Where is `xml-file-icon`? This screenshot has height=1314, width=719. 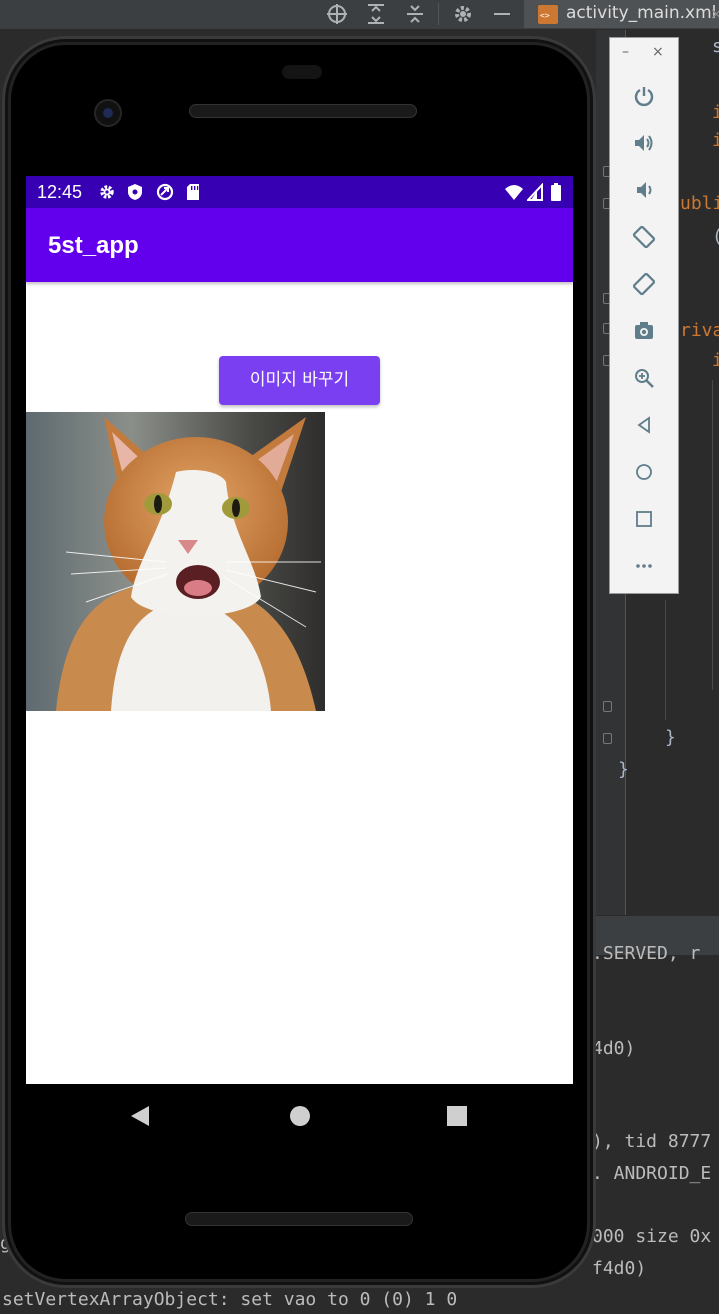
xml-file-icon is located at coordinates (548, 14).